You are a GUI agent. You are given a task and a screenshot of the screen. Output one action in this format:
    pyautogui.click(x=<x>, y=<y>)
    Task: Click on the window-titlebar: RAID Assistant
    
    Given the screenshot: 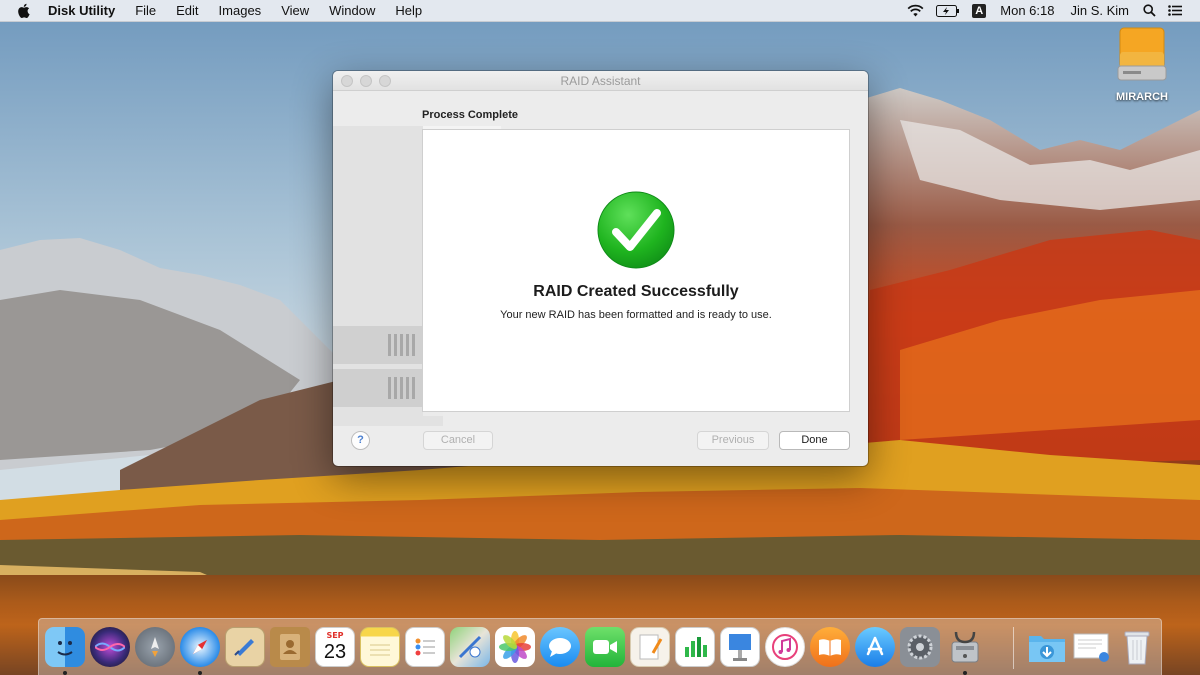 What is the action you would take?
    pyautogui.click(x=600, y=81)
    